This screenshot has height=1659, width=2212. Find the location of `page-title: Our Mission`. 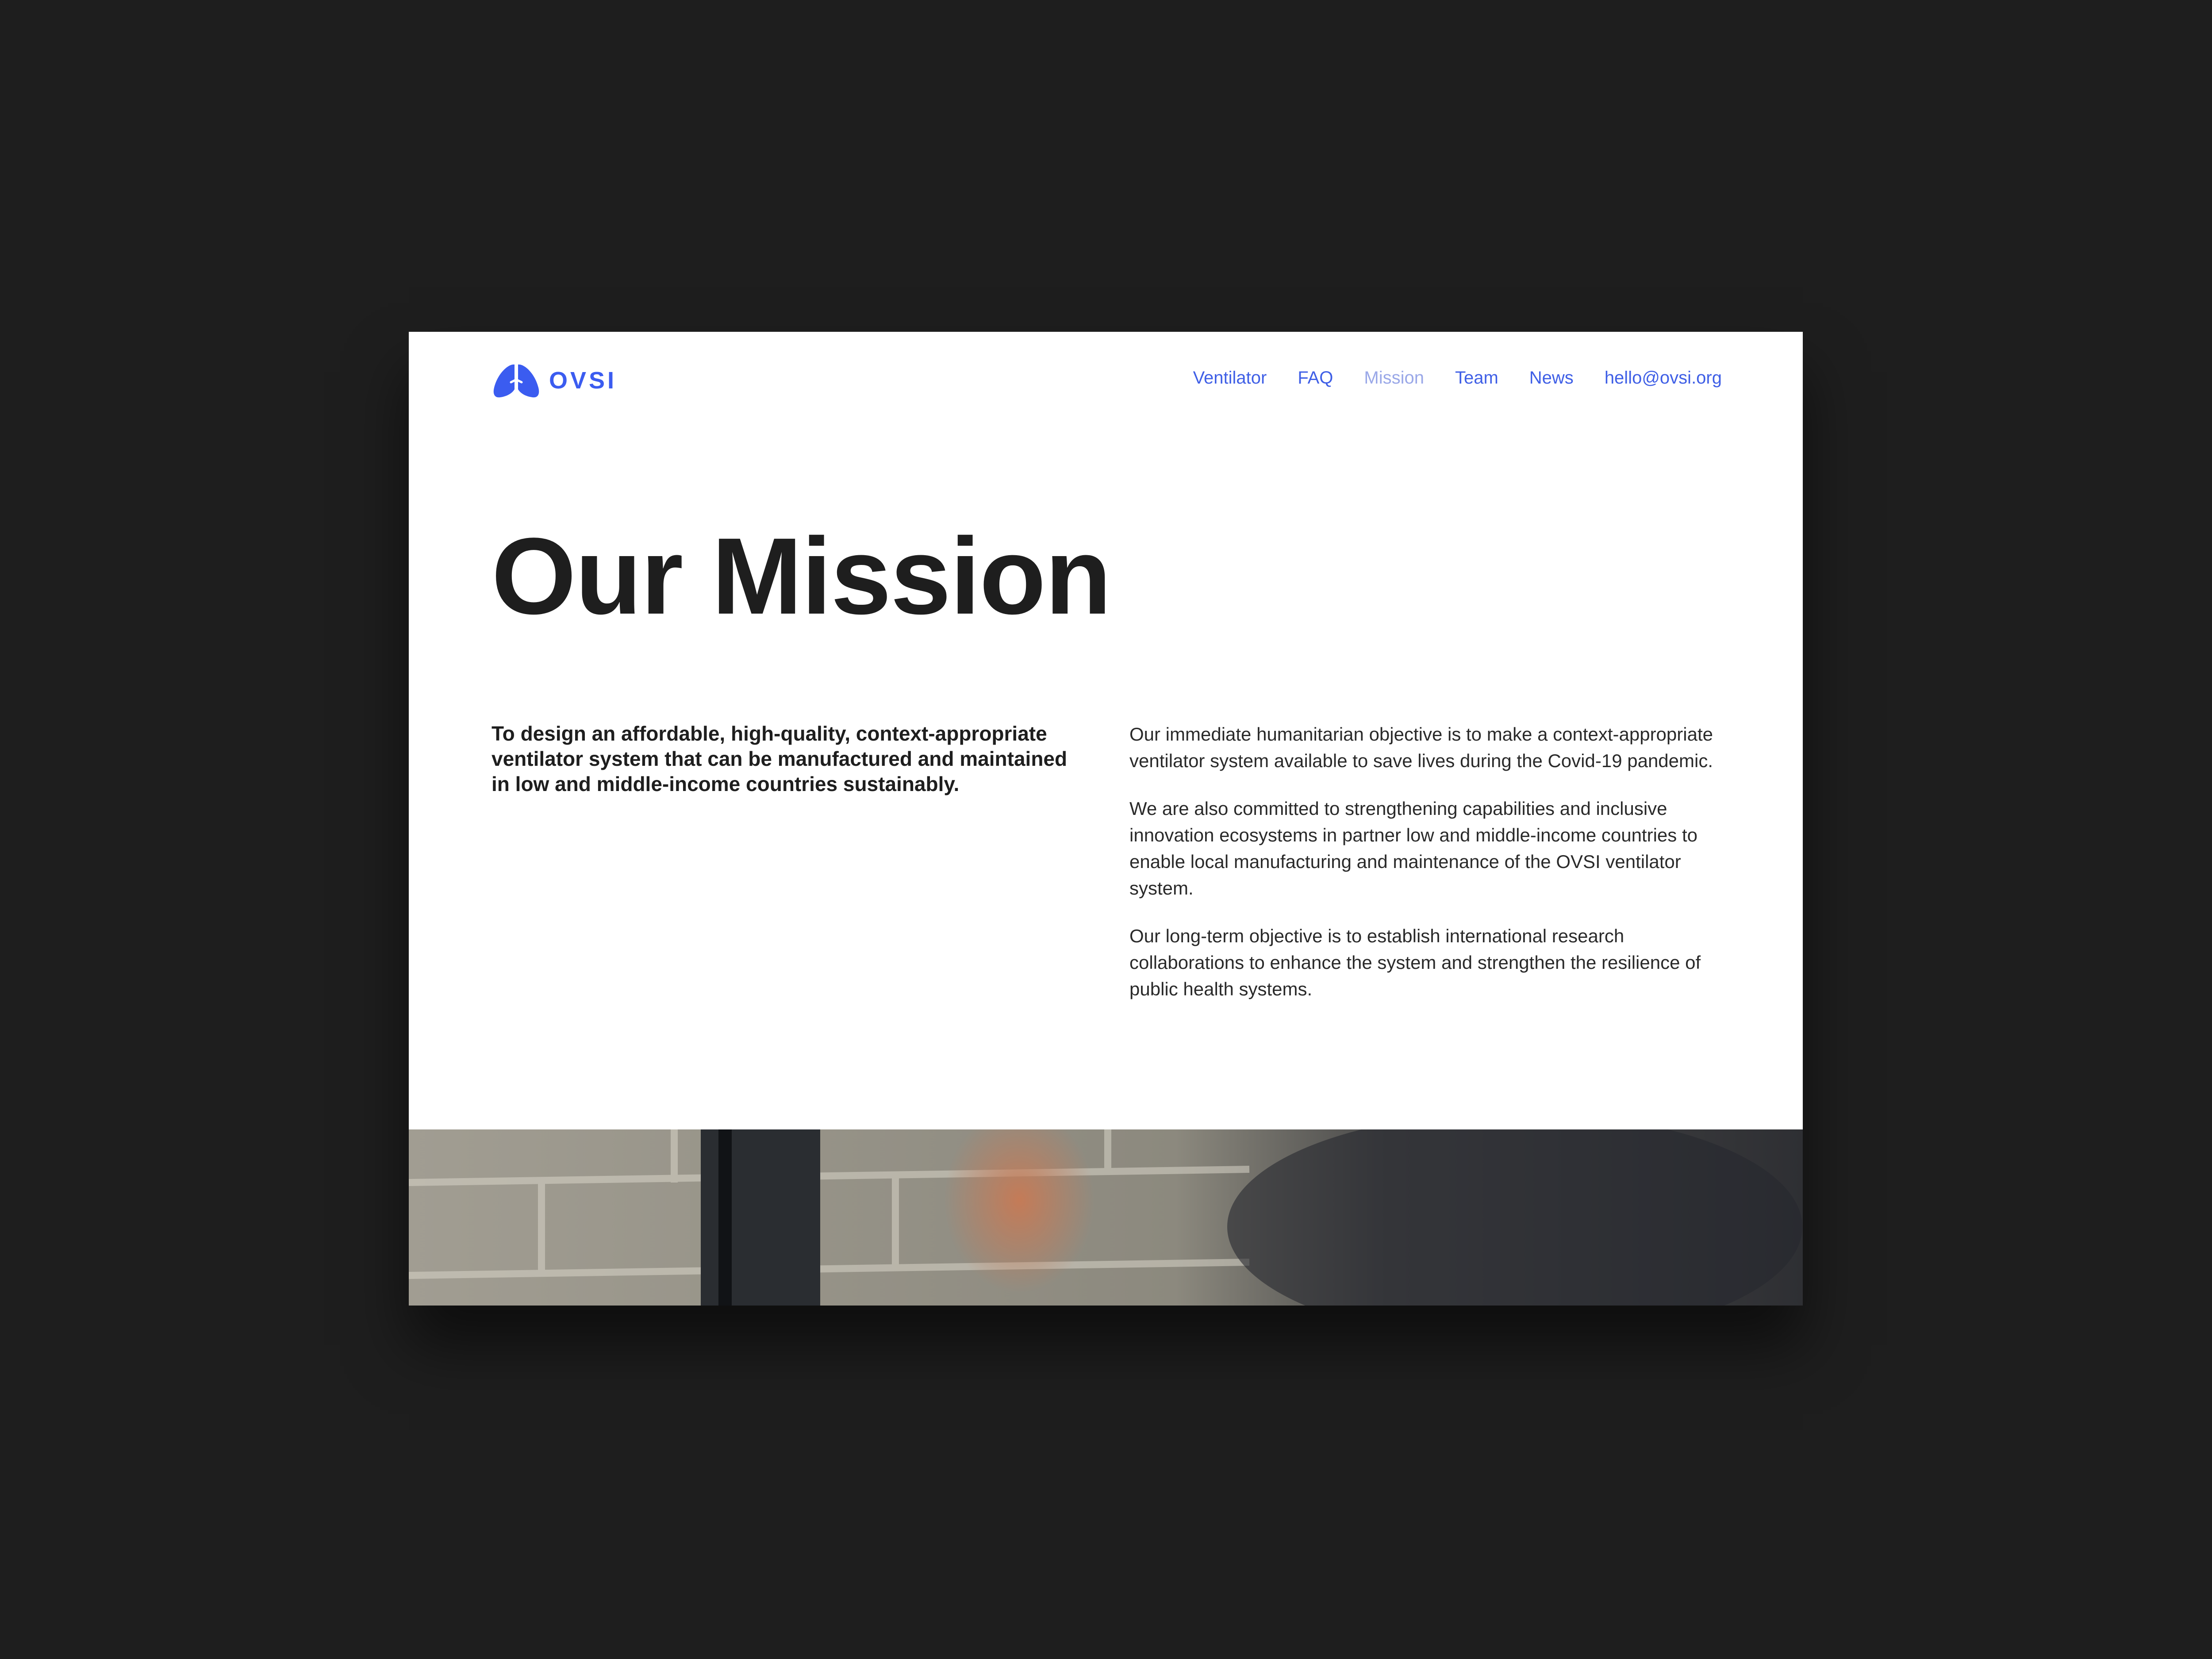

page-title: Our Mission is located at coordinates (802, 576).